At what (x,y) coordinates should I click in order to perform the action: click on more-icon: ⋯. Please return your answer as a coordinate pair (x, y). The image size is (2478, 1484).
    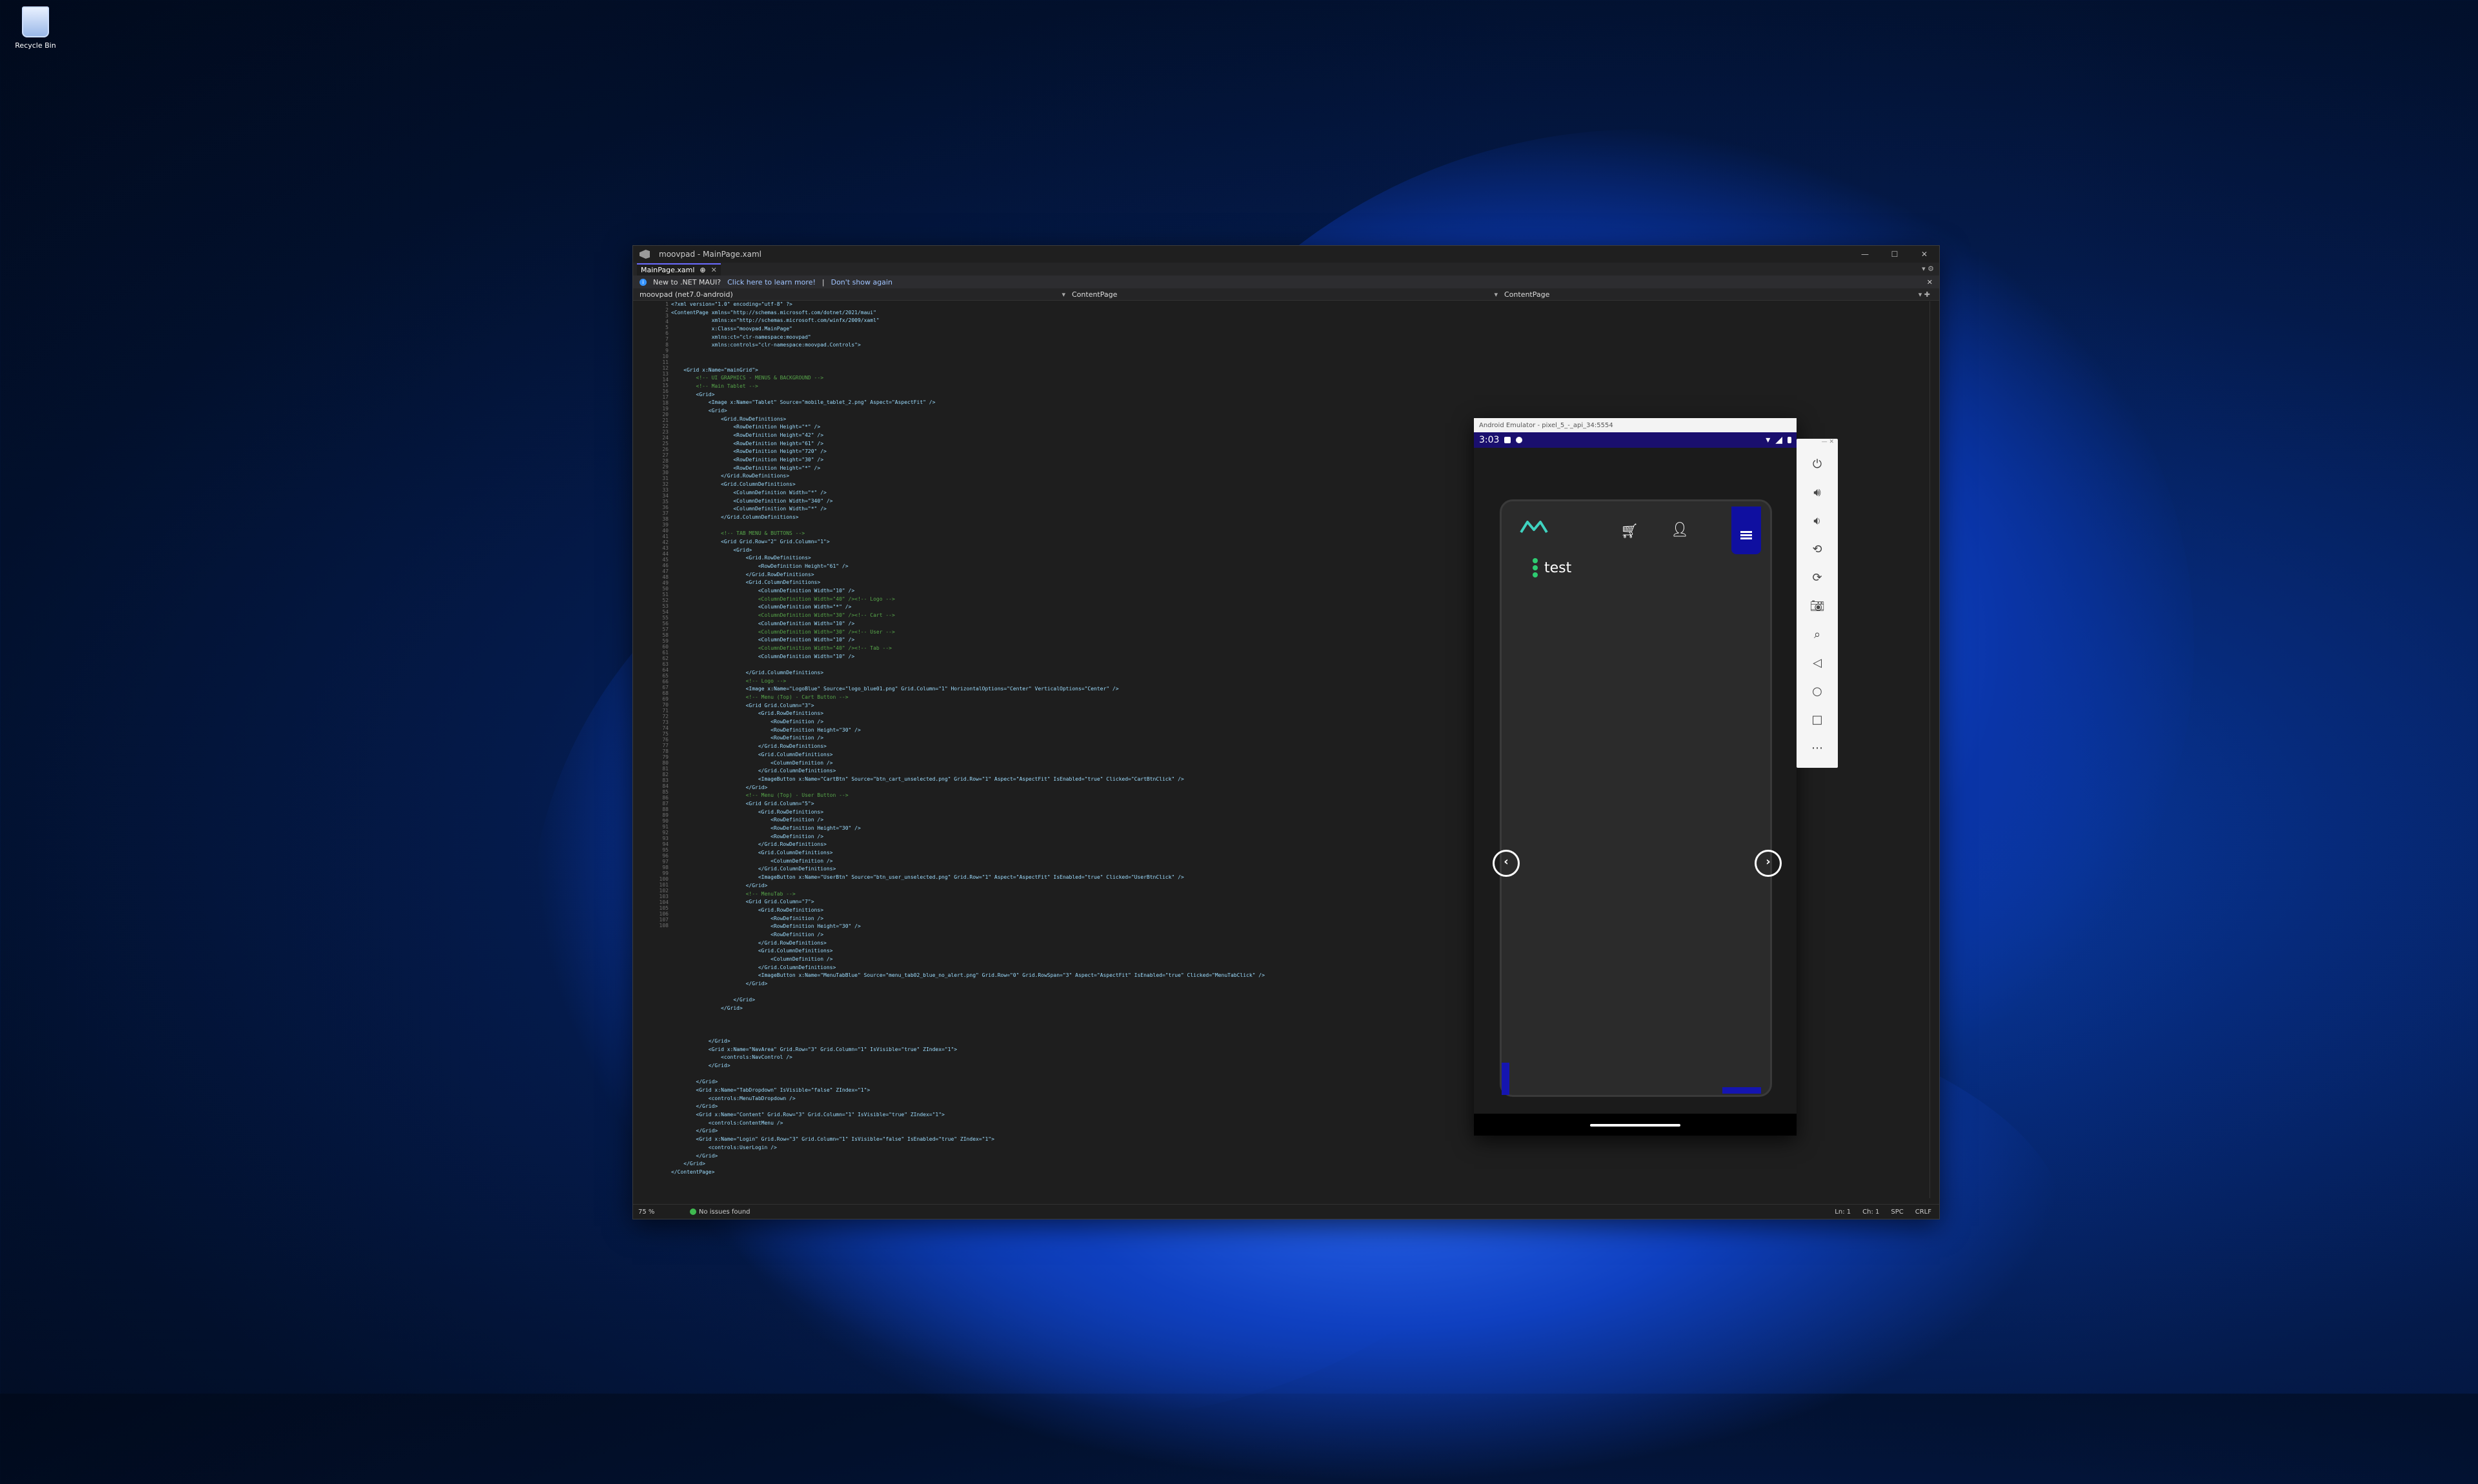
    Looking at the image, I should click on (1817, 749).